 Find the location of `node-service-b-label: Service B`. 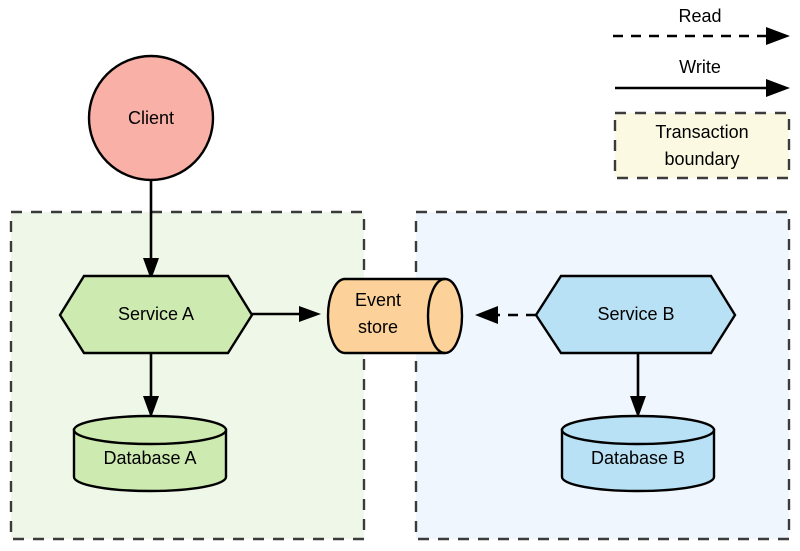

node-service-b-label: Service B is located at coordinates (635, 314).